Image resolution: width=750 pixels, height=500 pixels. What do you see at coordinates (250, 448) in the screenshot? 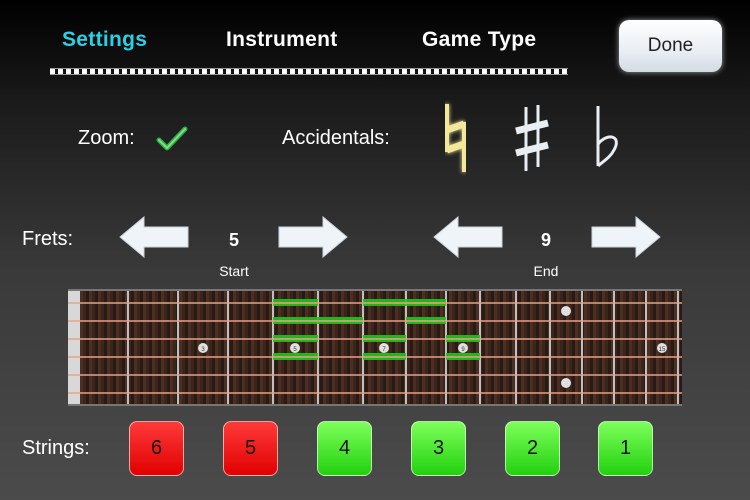
I see `string-5-button: 5` at bounding box center [250, 448].